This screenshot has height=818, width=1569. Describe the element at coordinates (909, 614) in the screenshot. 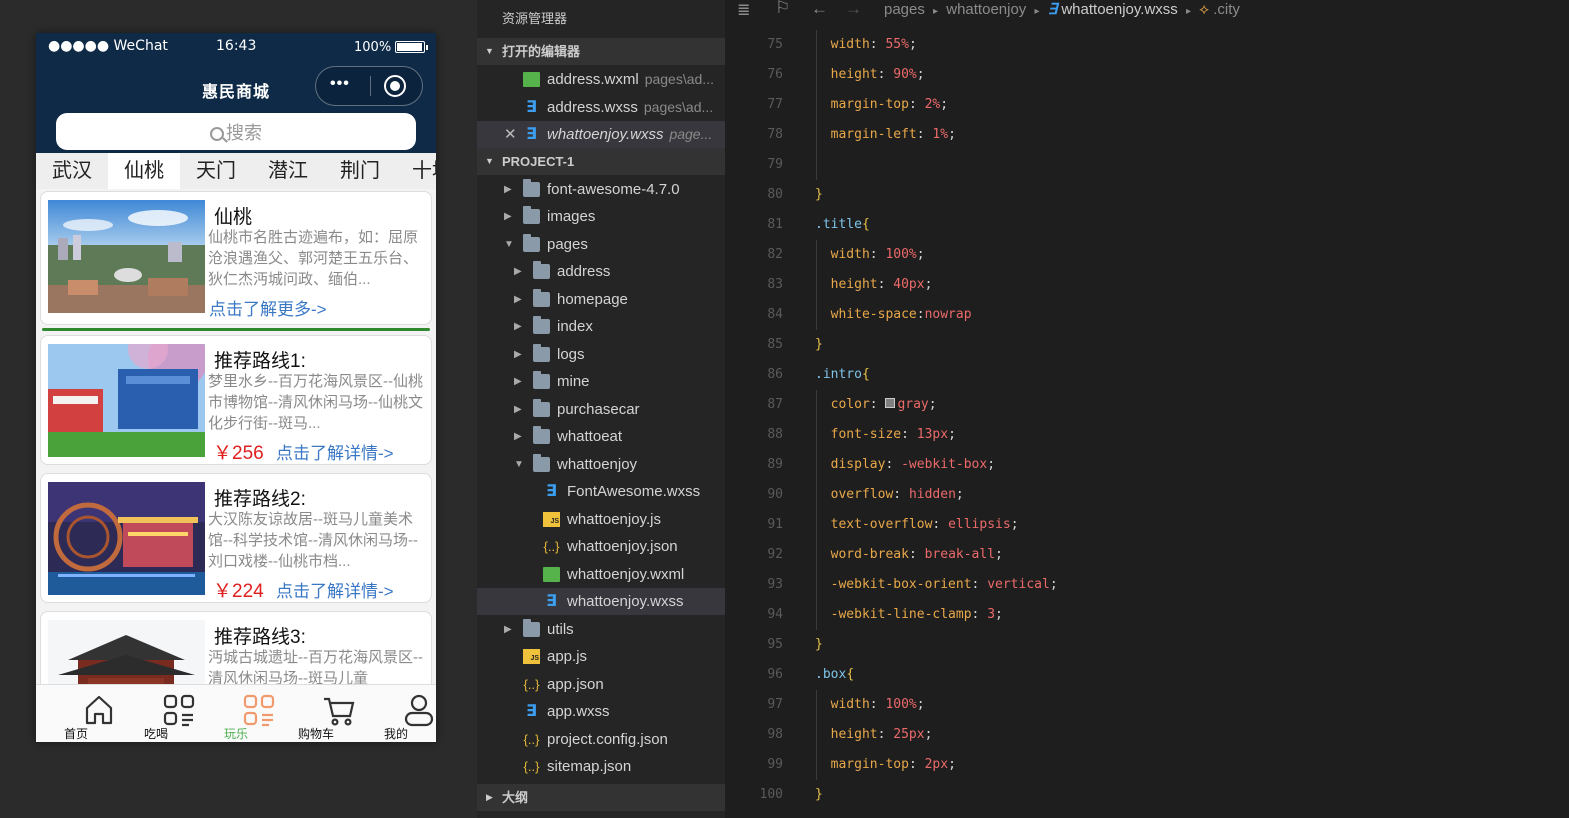

I see `code-line: -webkit-line-clamp: 3;` at that location.